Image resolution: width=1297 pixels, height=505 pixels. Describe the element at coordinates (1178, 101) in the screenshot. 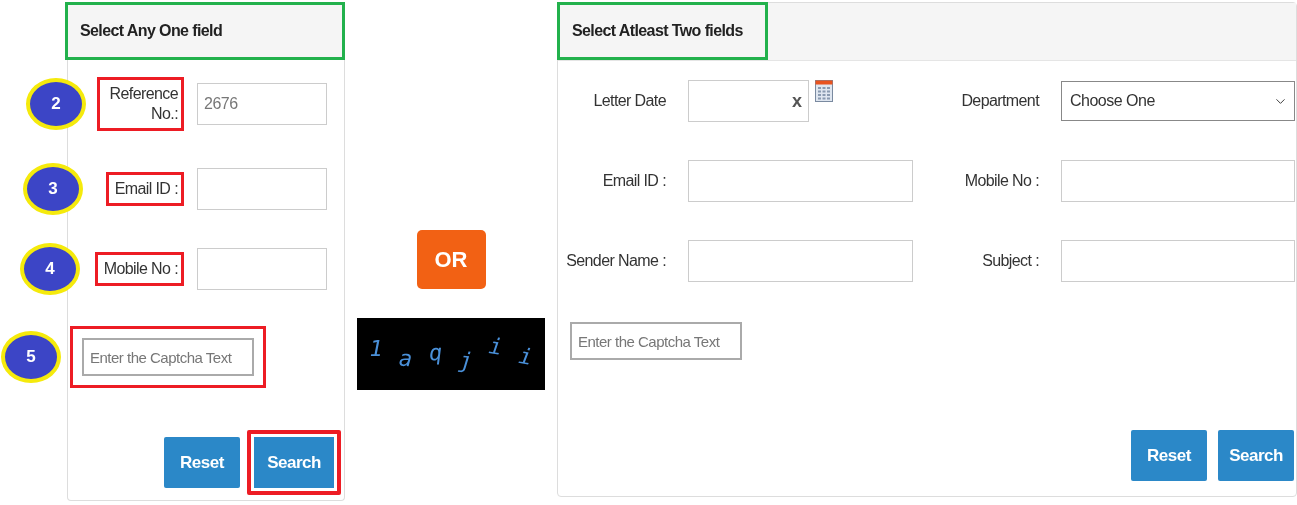

I see `department-dropdown: Choose One` at that location.